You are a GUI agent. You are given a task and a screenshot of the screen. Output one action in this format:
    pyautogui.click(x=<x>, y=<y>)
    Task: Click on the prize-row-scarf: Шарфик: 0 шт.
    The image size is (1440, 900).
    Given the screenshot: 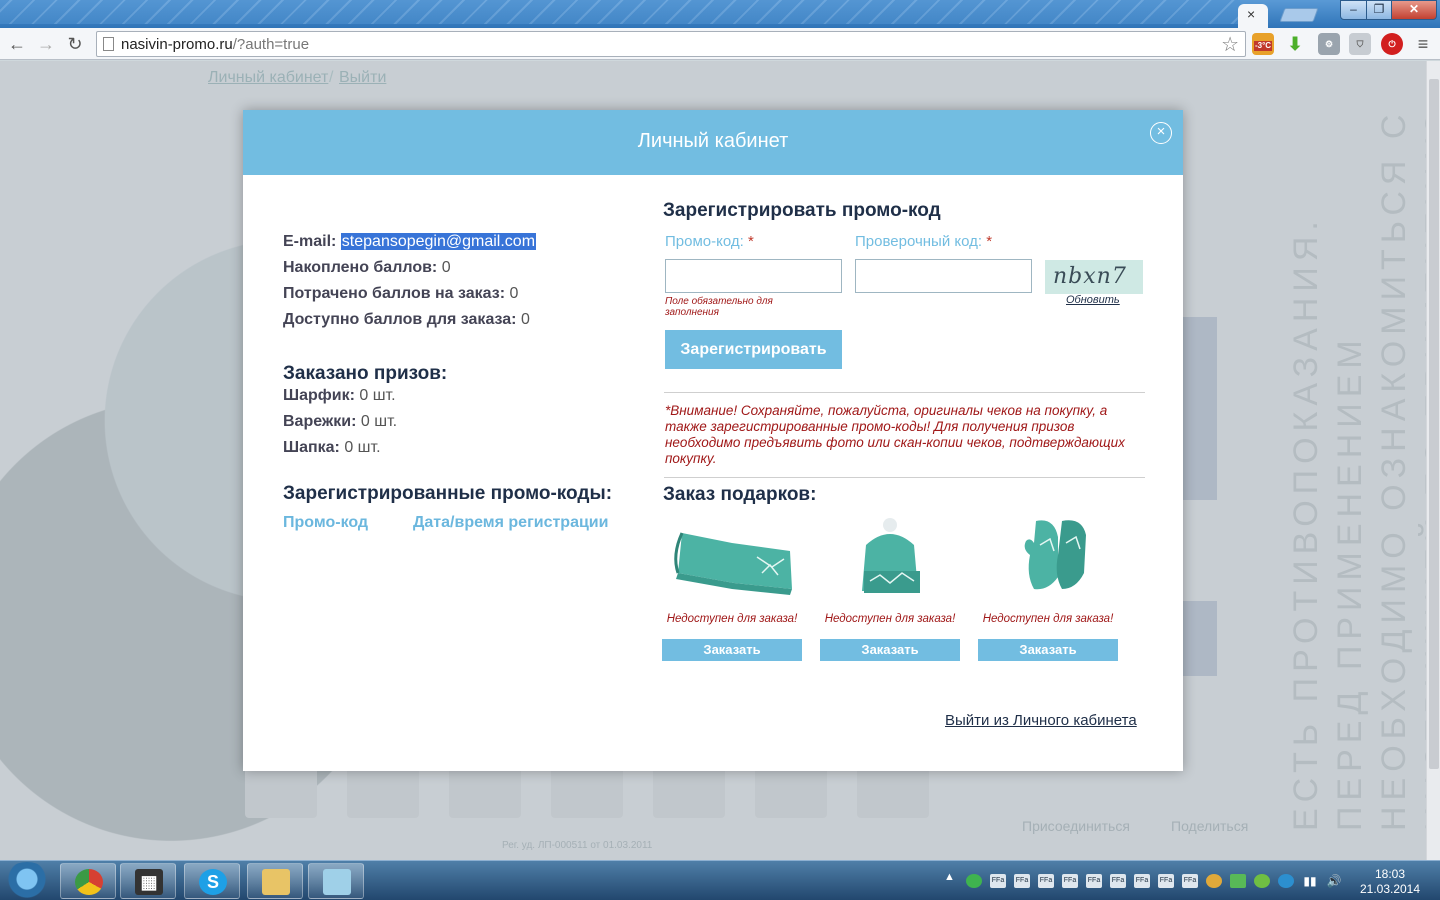 What is the action you would take?
    pyautogui.click(x=339, y=395)
    